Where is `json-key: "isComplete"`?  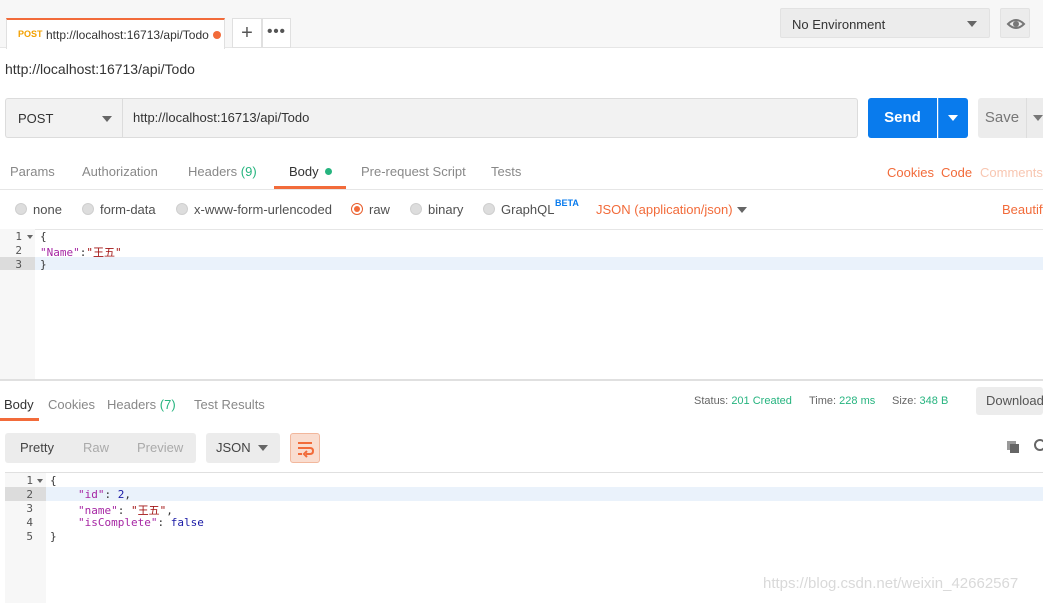 json-key: "isComplete" is located at coordinates (118, 522).